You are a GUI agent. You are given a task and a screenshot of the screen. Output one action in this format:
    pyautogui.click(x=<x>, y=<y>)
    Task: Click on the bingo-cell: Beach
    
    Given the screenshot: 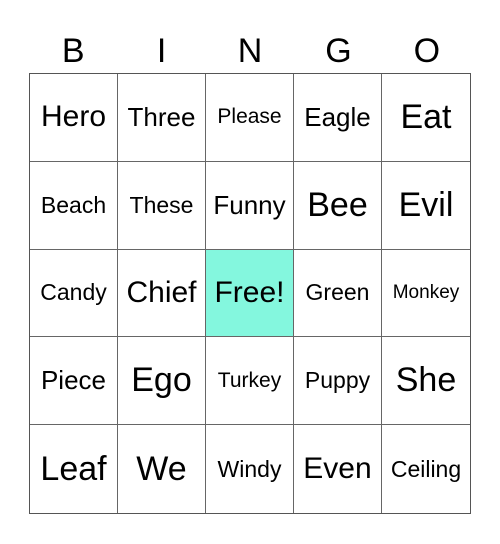 What is the action you would take?
    pyautogui.click(x=74, y=205)
    